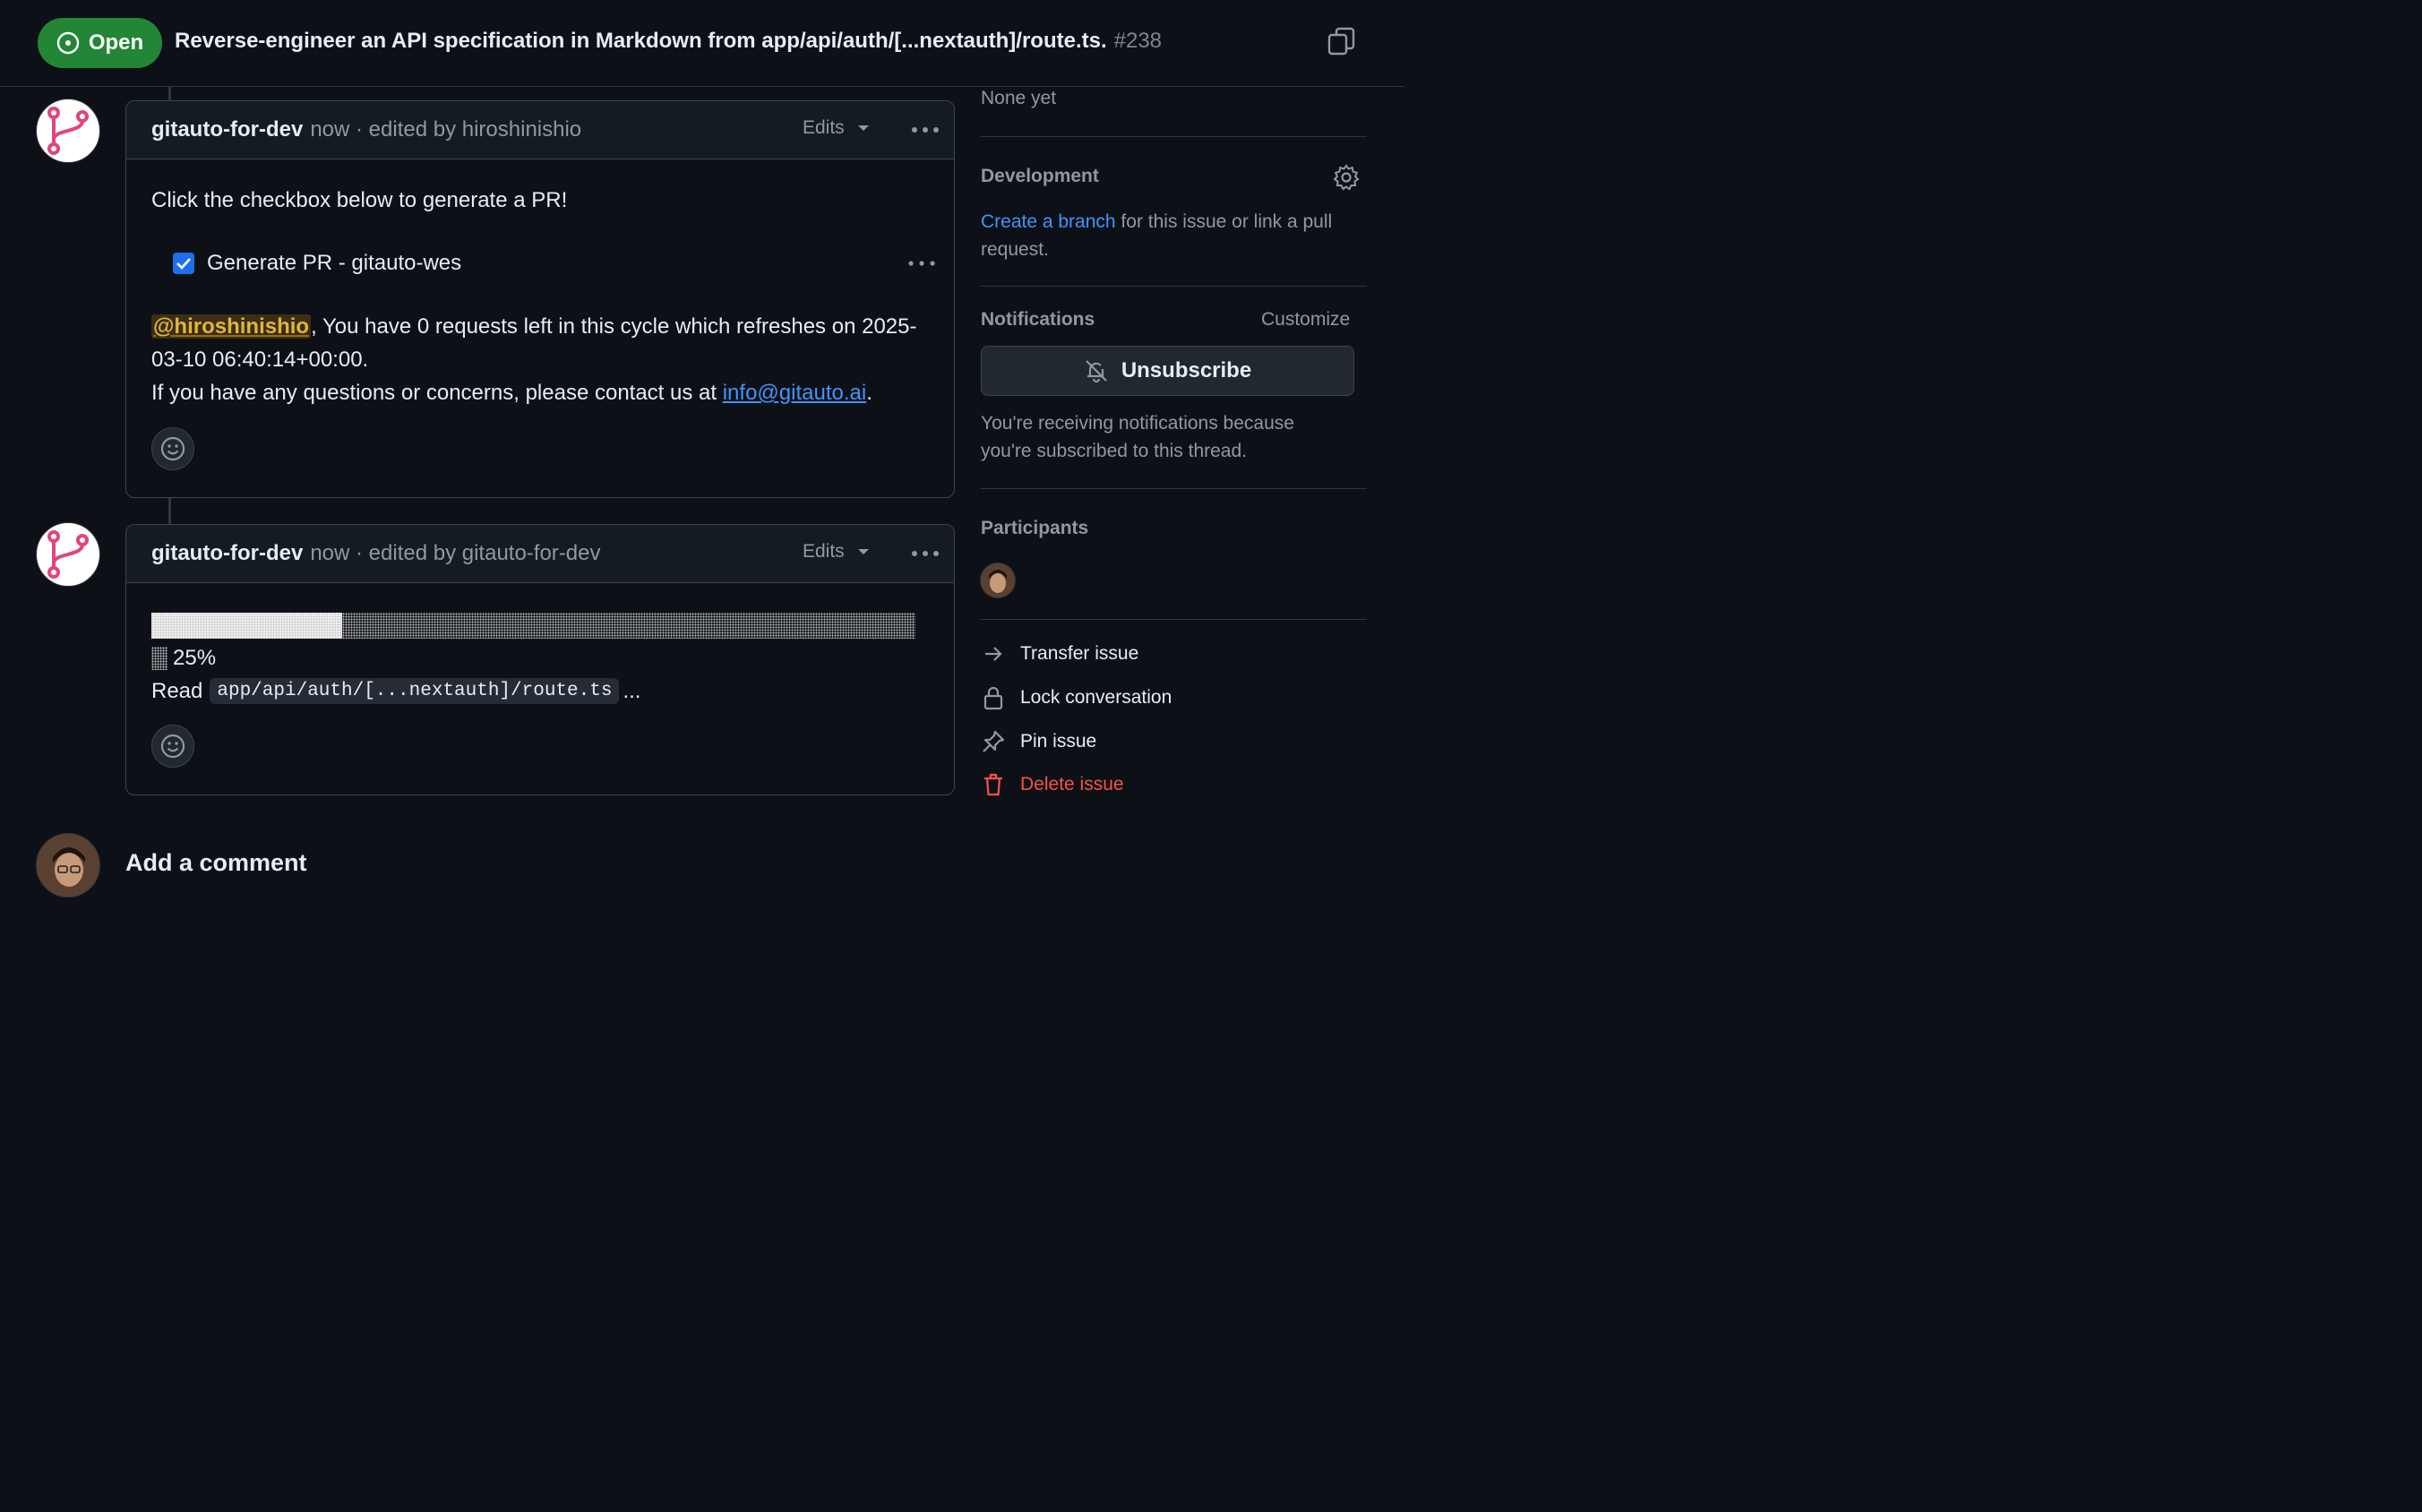 The width and height of the screenshot is (2422, 1512). Describe the element at coordinates (794, 393) in the screenshot. I see `contact-email-link: info@gitauto.ai` at that location.